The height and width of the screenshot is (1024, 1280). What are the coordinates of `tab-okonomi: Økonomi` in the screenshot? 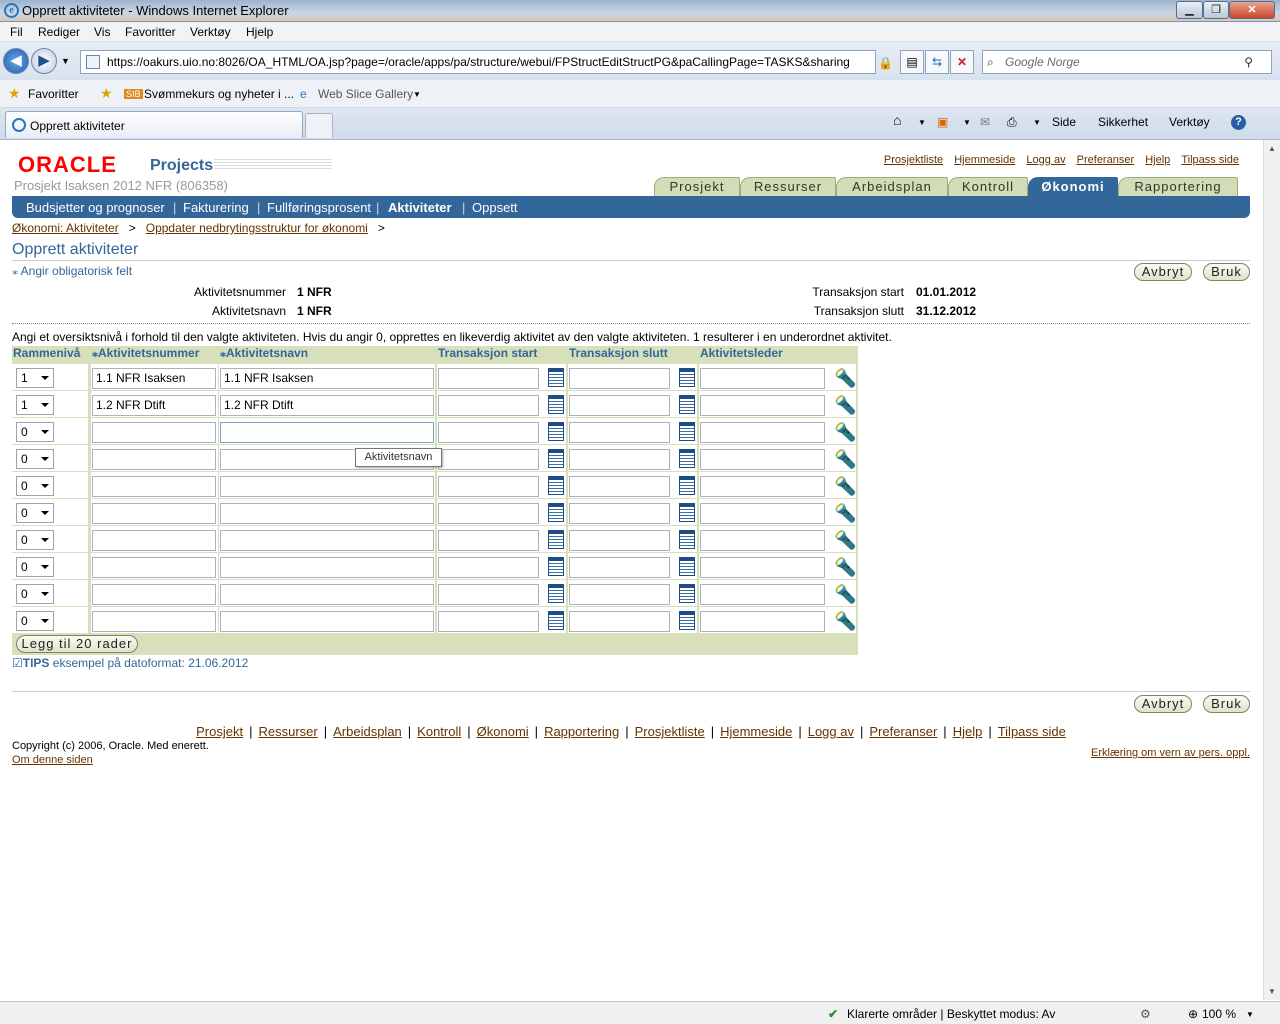 It's located at (1073, 186).